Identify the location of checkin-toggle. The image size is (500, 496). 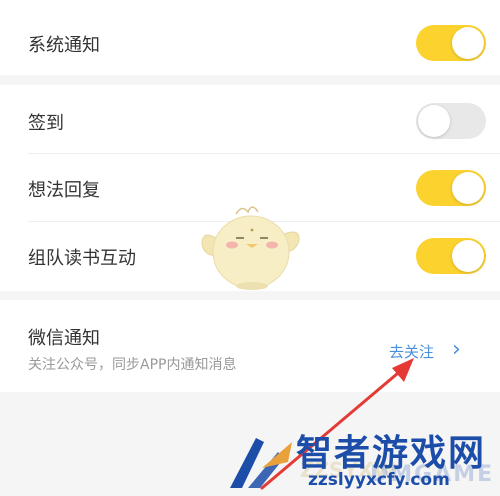
(451, 121).